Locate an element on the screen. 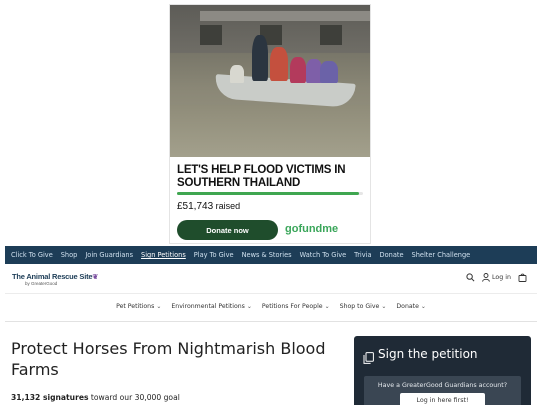 The height and width of the screenshot is (405, 540). ad-raised-amount: £51,743 is located at coordinates (195, 206).